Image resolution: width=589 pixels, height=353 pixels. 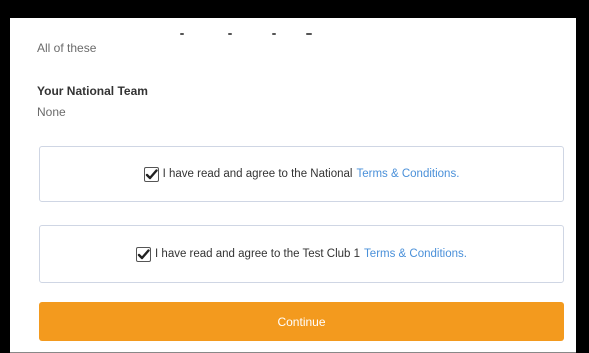 I want to click on national-team-value: None, so click(x=51, y=112).